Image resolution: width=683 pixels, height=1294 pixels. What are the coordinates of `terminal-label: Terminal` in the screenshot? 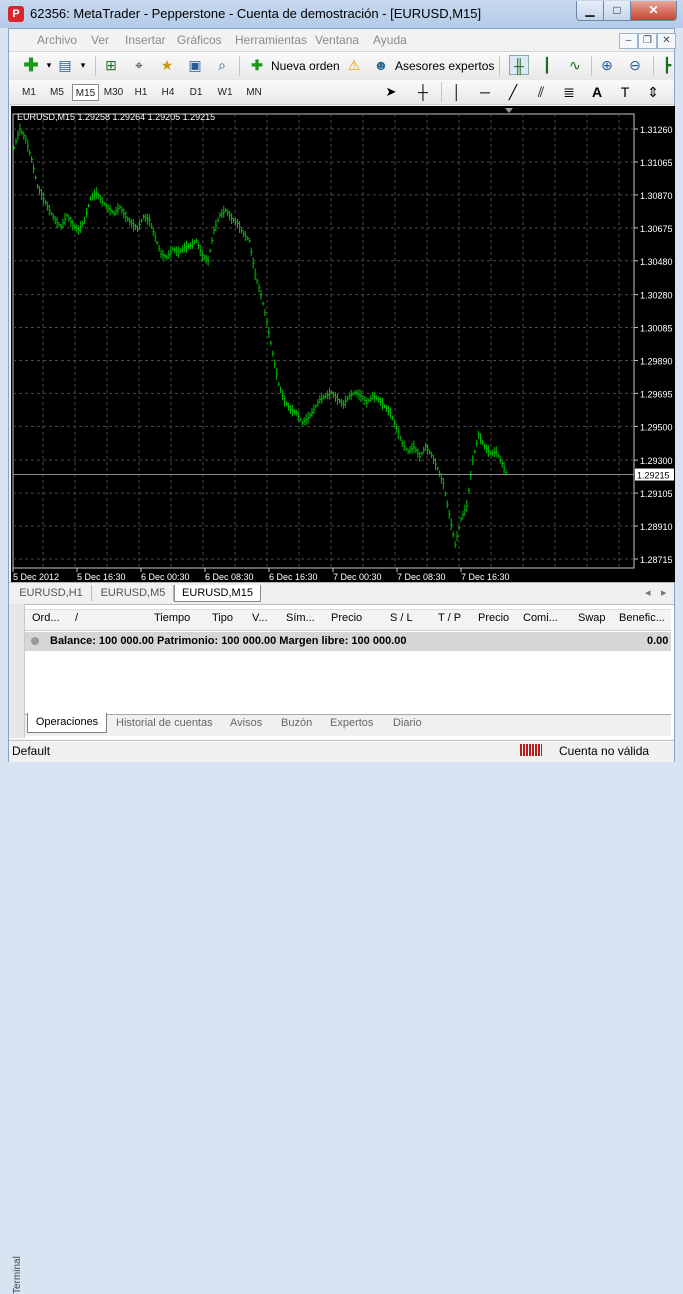 It's located at (17, 1275).